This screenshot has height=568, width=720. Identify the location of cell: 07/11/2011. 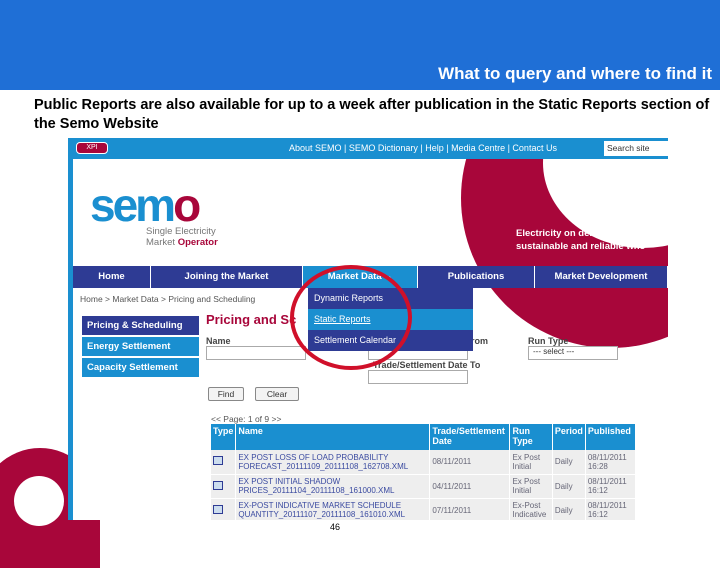
(470, 509).